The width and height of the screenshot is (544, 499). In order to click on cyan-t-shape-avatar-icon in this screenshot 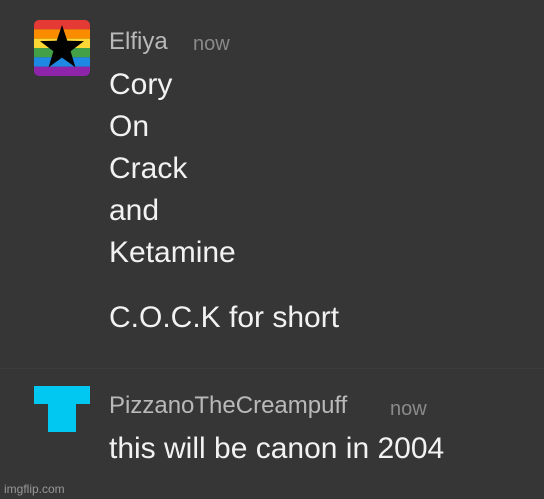, I will do `click(62, 409)`.